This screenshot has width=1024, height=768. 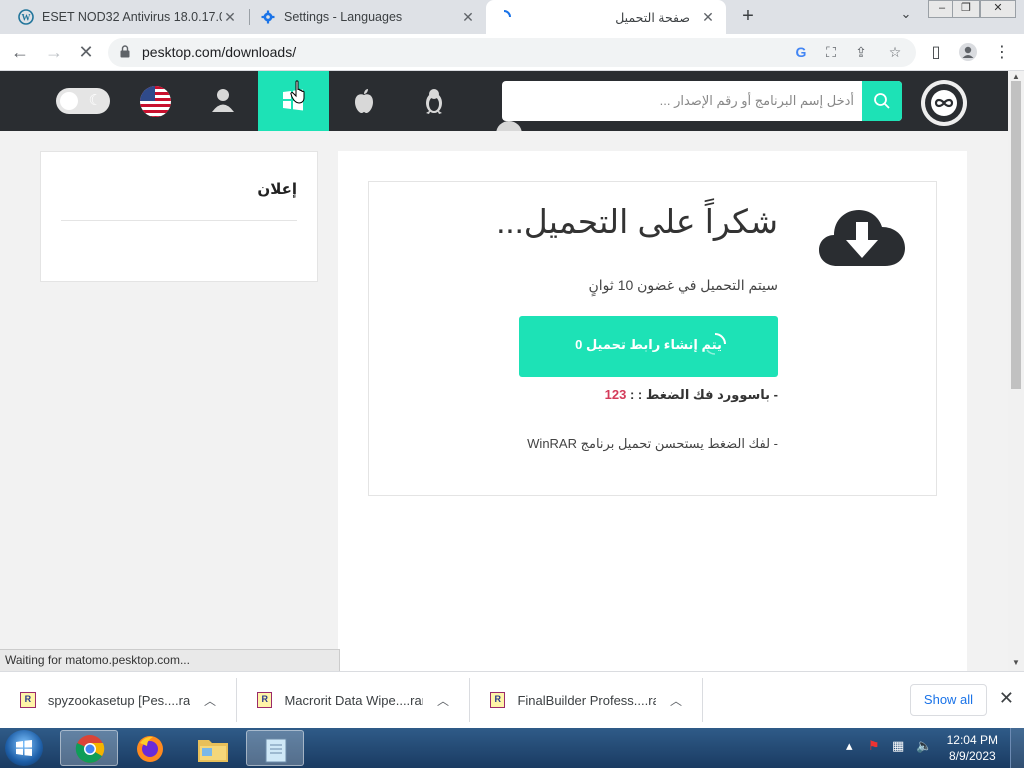 What do you see at coordinates (155, 101) in the screenshot?
I see `us-flag-icon` at bounding box center [155, 101].